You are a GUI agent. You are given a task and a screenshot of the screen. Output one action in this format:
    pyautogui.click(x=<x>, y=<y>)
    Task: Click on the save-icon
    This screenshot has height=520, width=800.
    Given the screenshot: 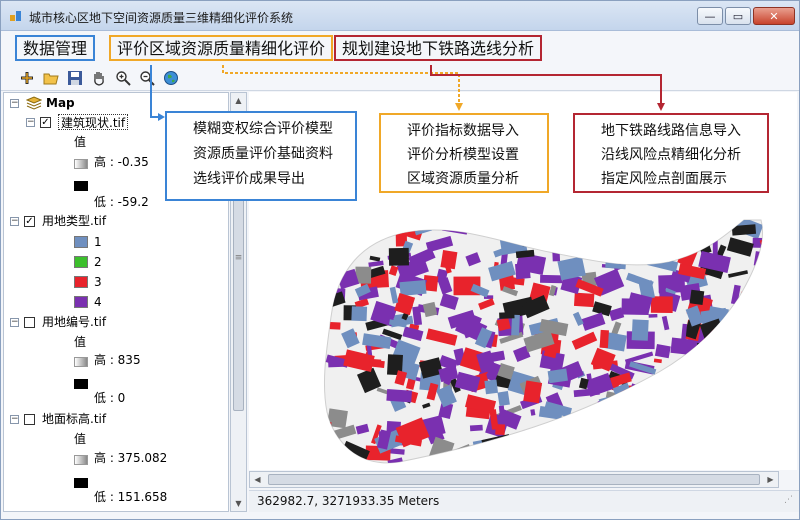 What is the action you would take?
    pyautogui.click(x=75, y=78)
    